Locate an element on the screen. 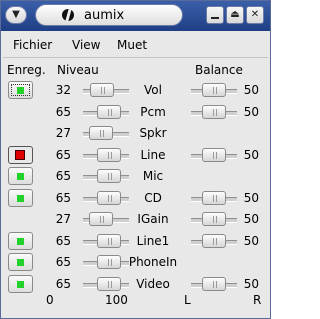 This screenshot has height=319, width=320. record-toggle-phonein is located at coordinates (20, 262).